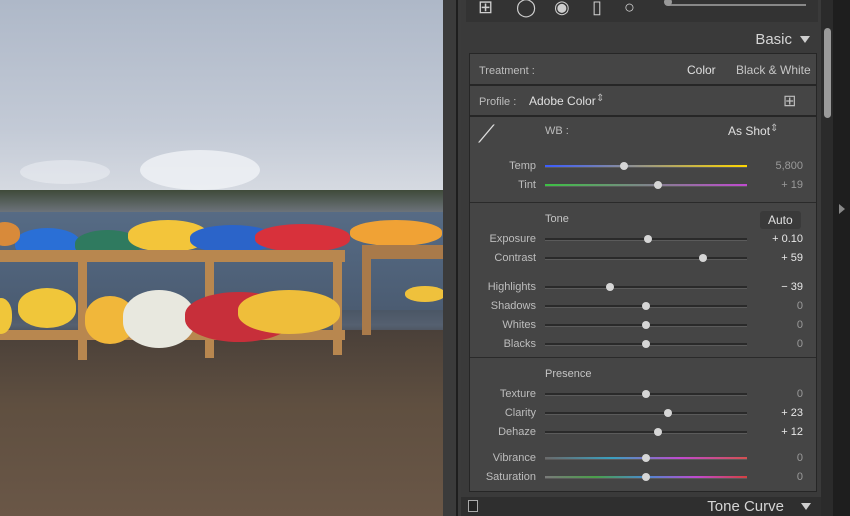 The width and height of the screenshot is (850, 516). I want to click on splitter-line, so click(457, 258).